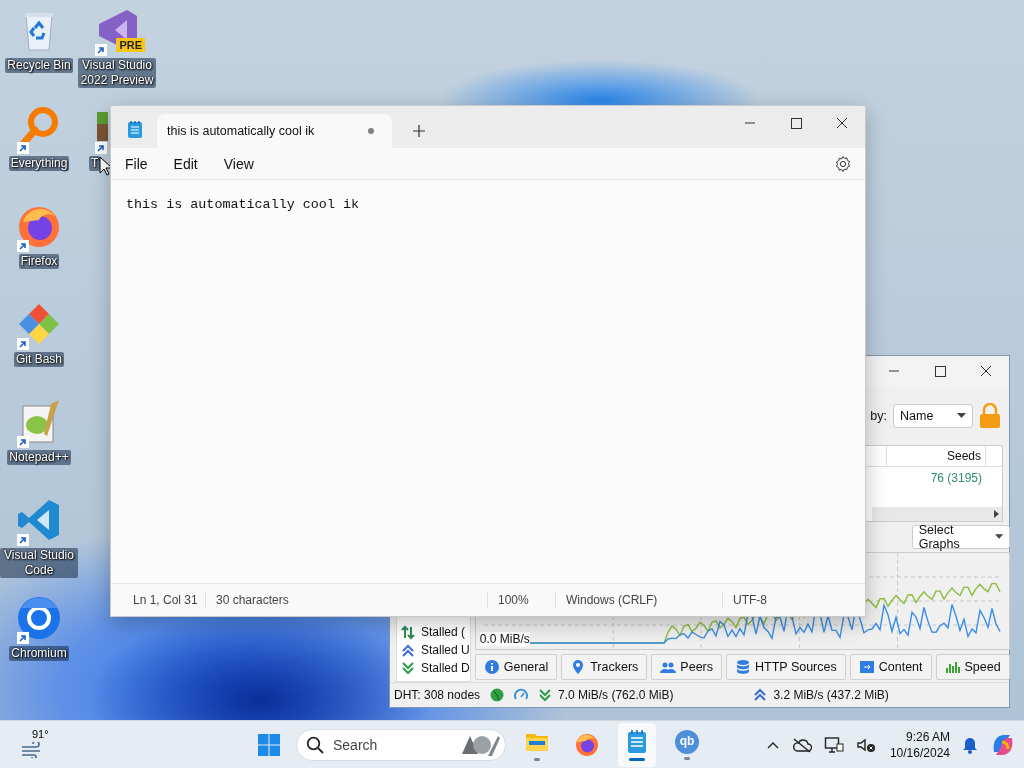 The height and width of the screenshot is (768, 1024). What do you see at coordinates (39, 65) in the screenshot?
I see `icon-label: Recycle Bin` at bounding box center [39, 65].